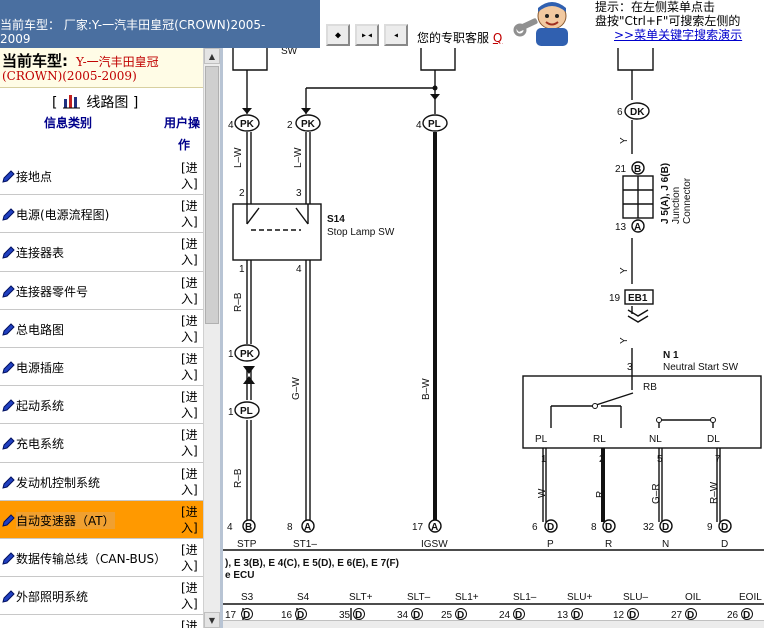 This screenshot has width=764, height=628. I want to click on top-fragment-label: SW, so click(289, 52).